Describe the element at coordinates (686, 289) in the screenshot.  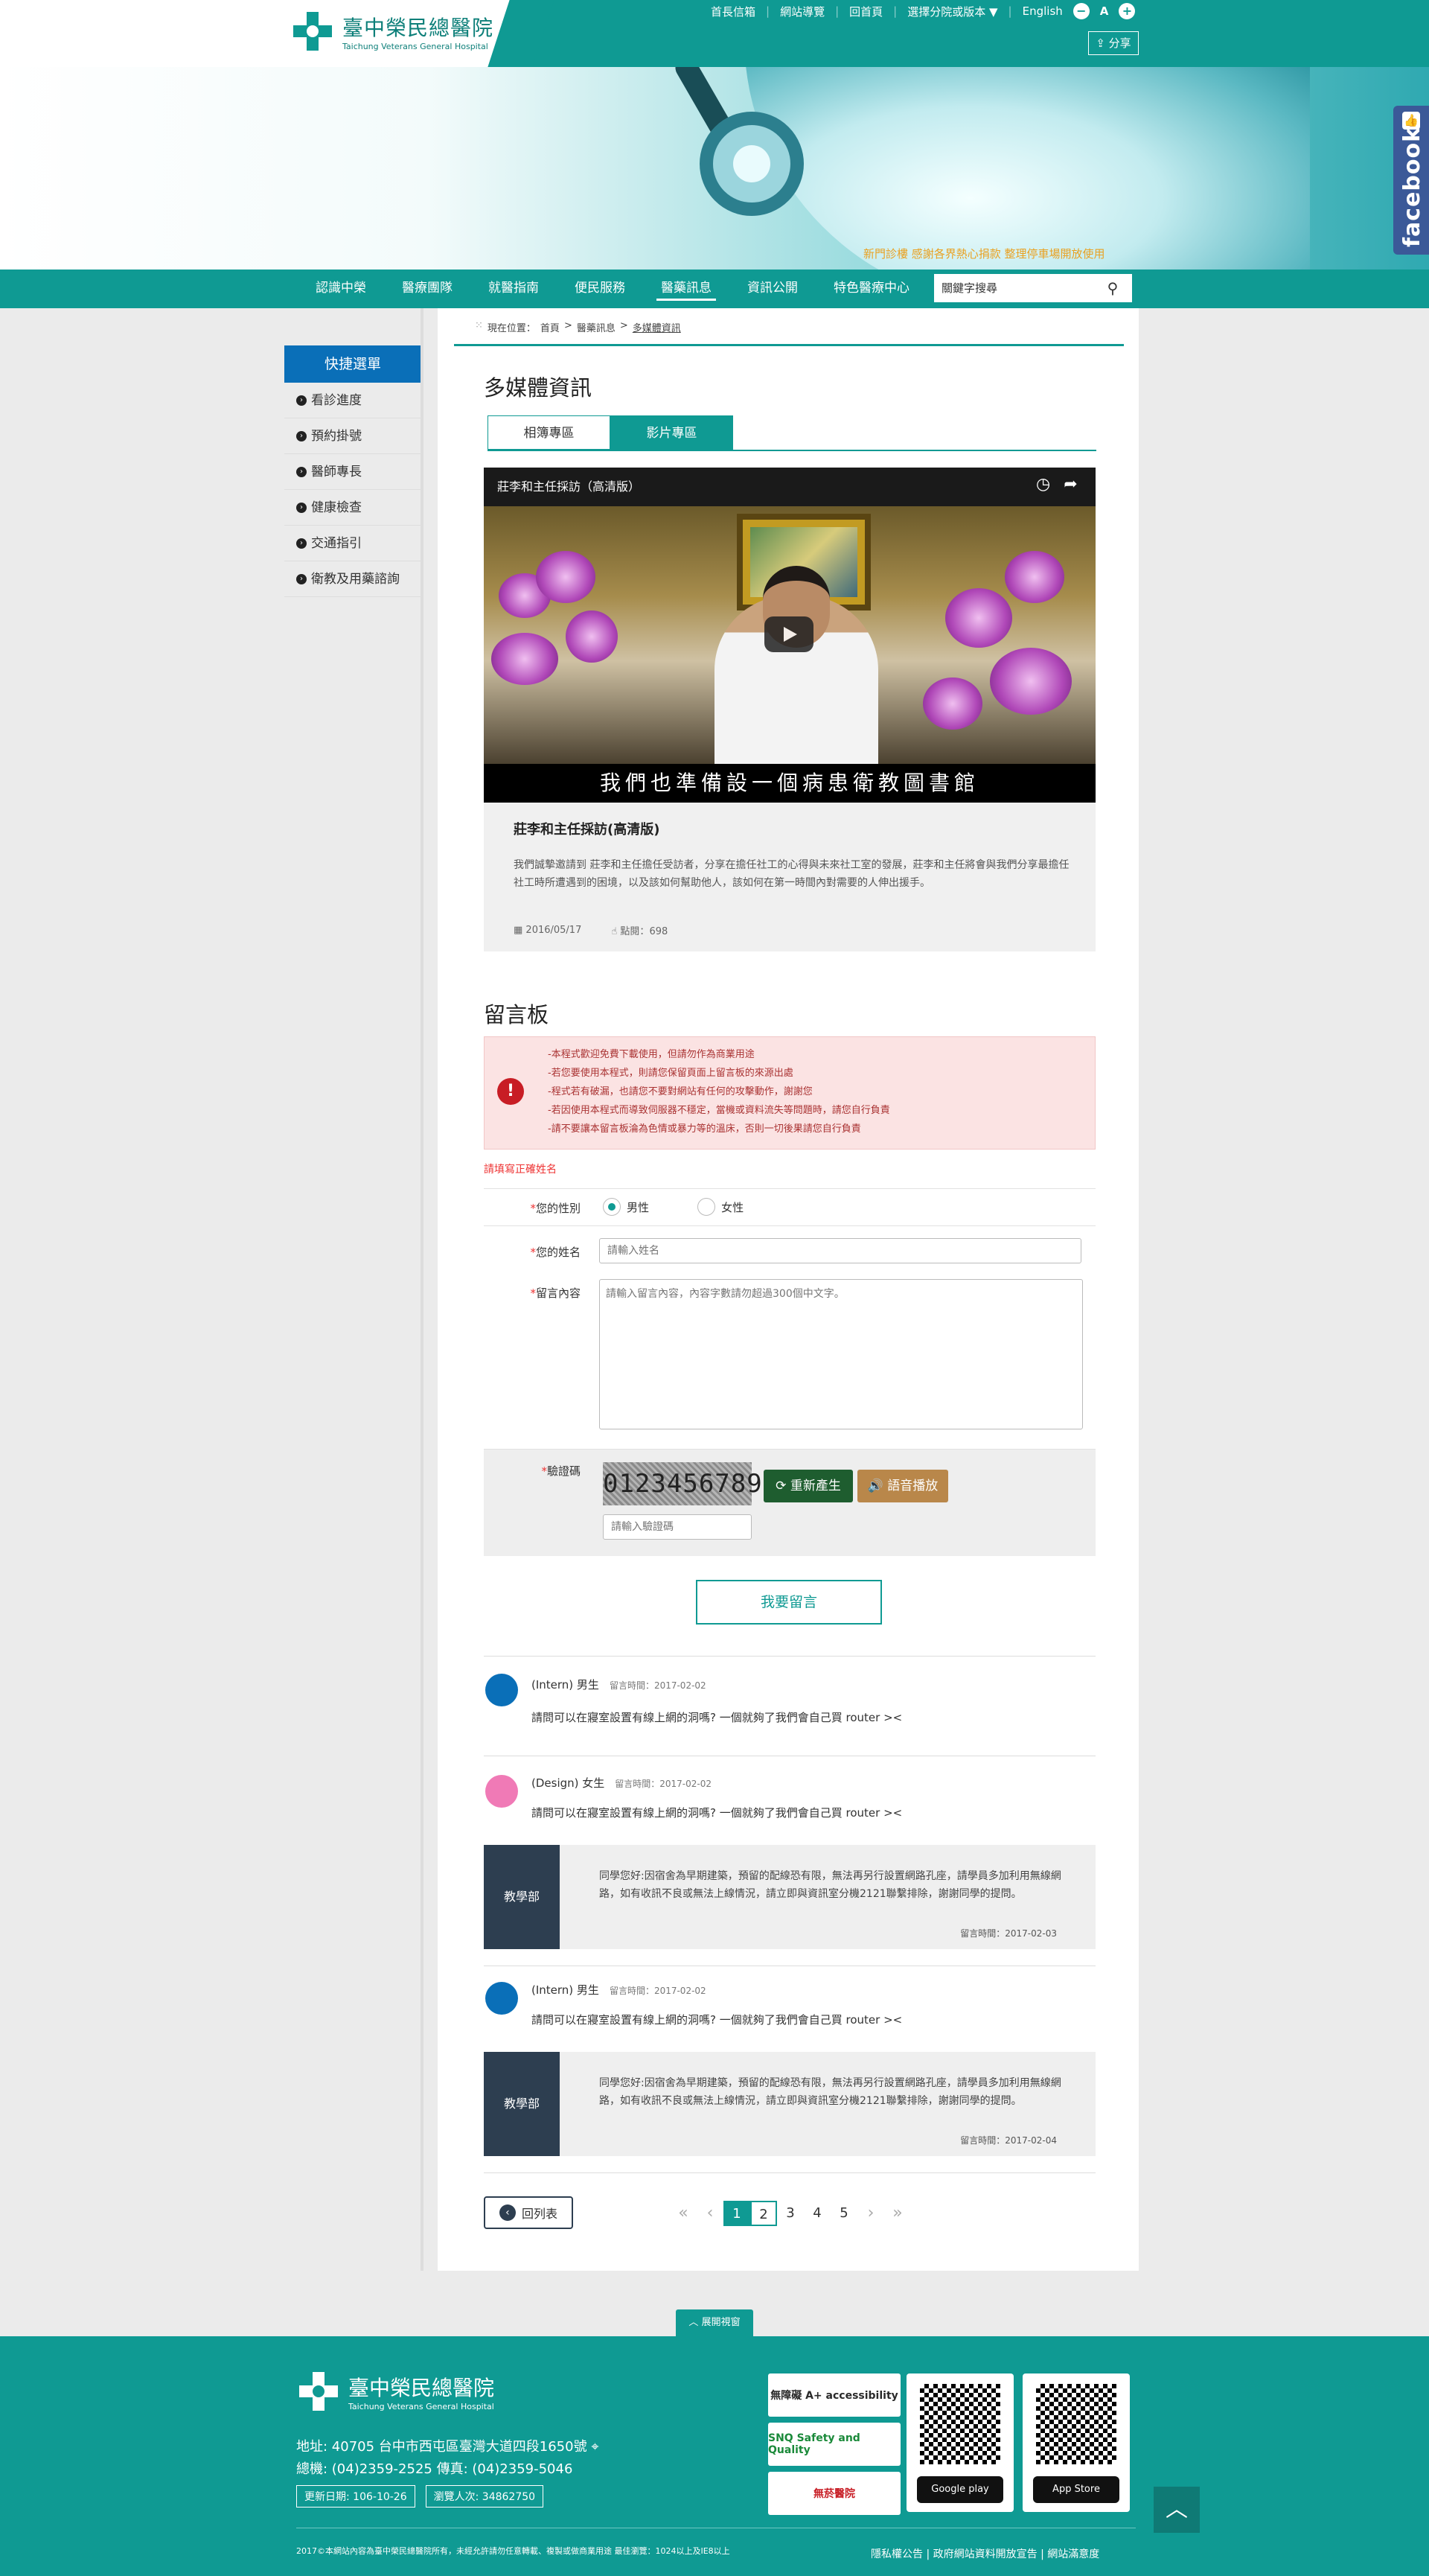
I see `nav-item-medical-news: 醫藥訊息` at that location.